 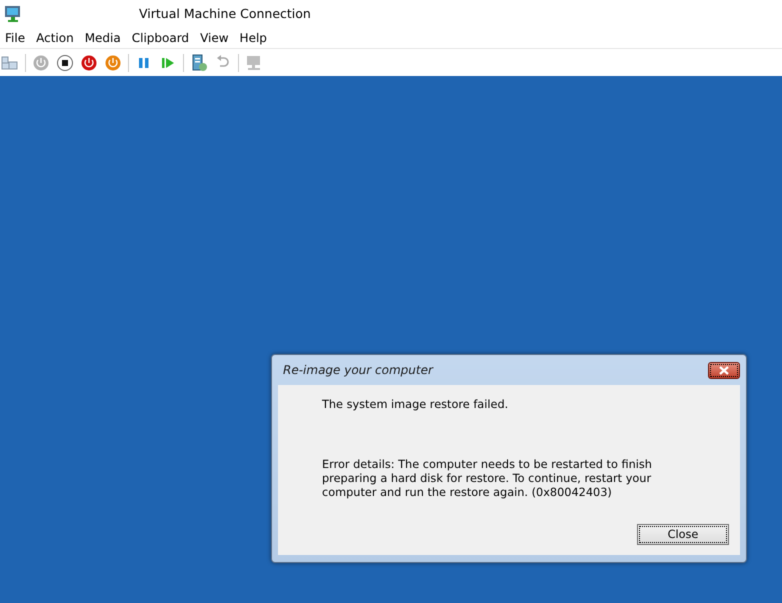 What do you see at coordinates (103, 38) in the screenshot?
I see `menu-item: Media` at bounding box center [103, 38].